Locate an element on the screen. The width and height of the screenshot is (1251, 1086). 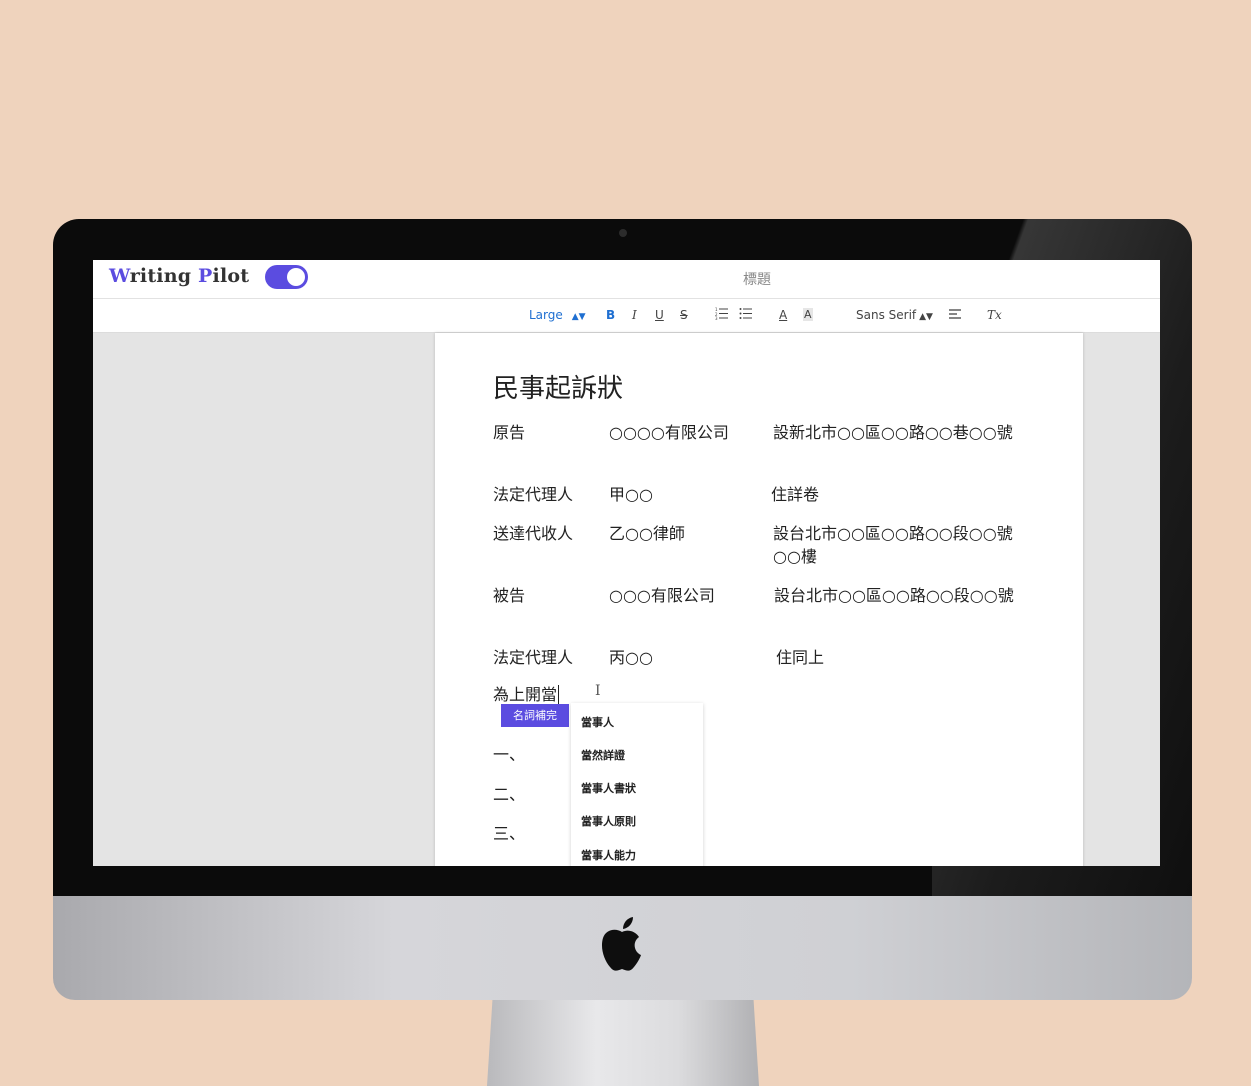
party-address: 住詳卷 is located at coordinates (795, 494).